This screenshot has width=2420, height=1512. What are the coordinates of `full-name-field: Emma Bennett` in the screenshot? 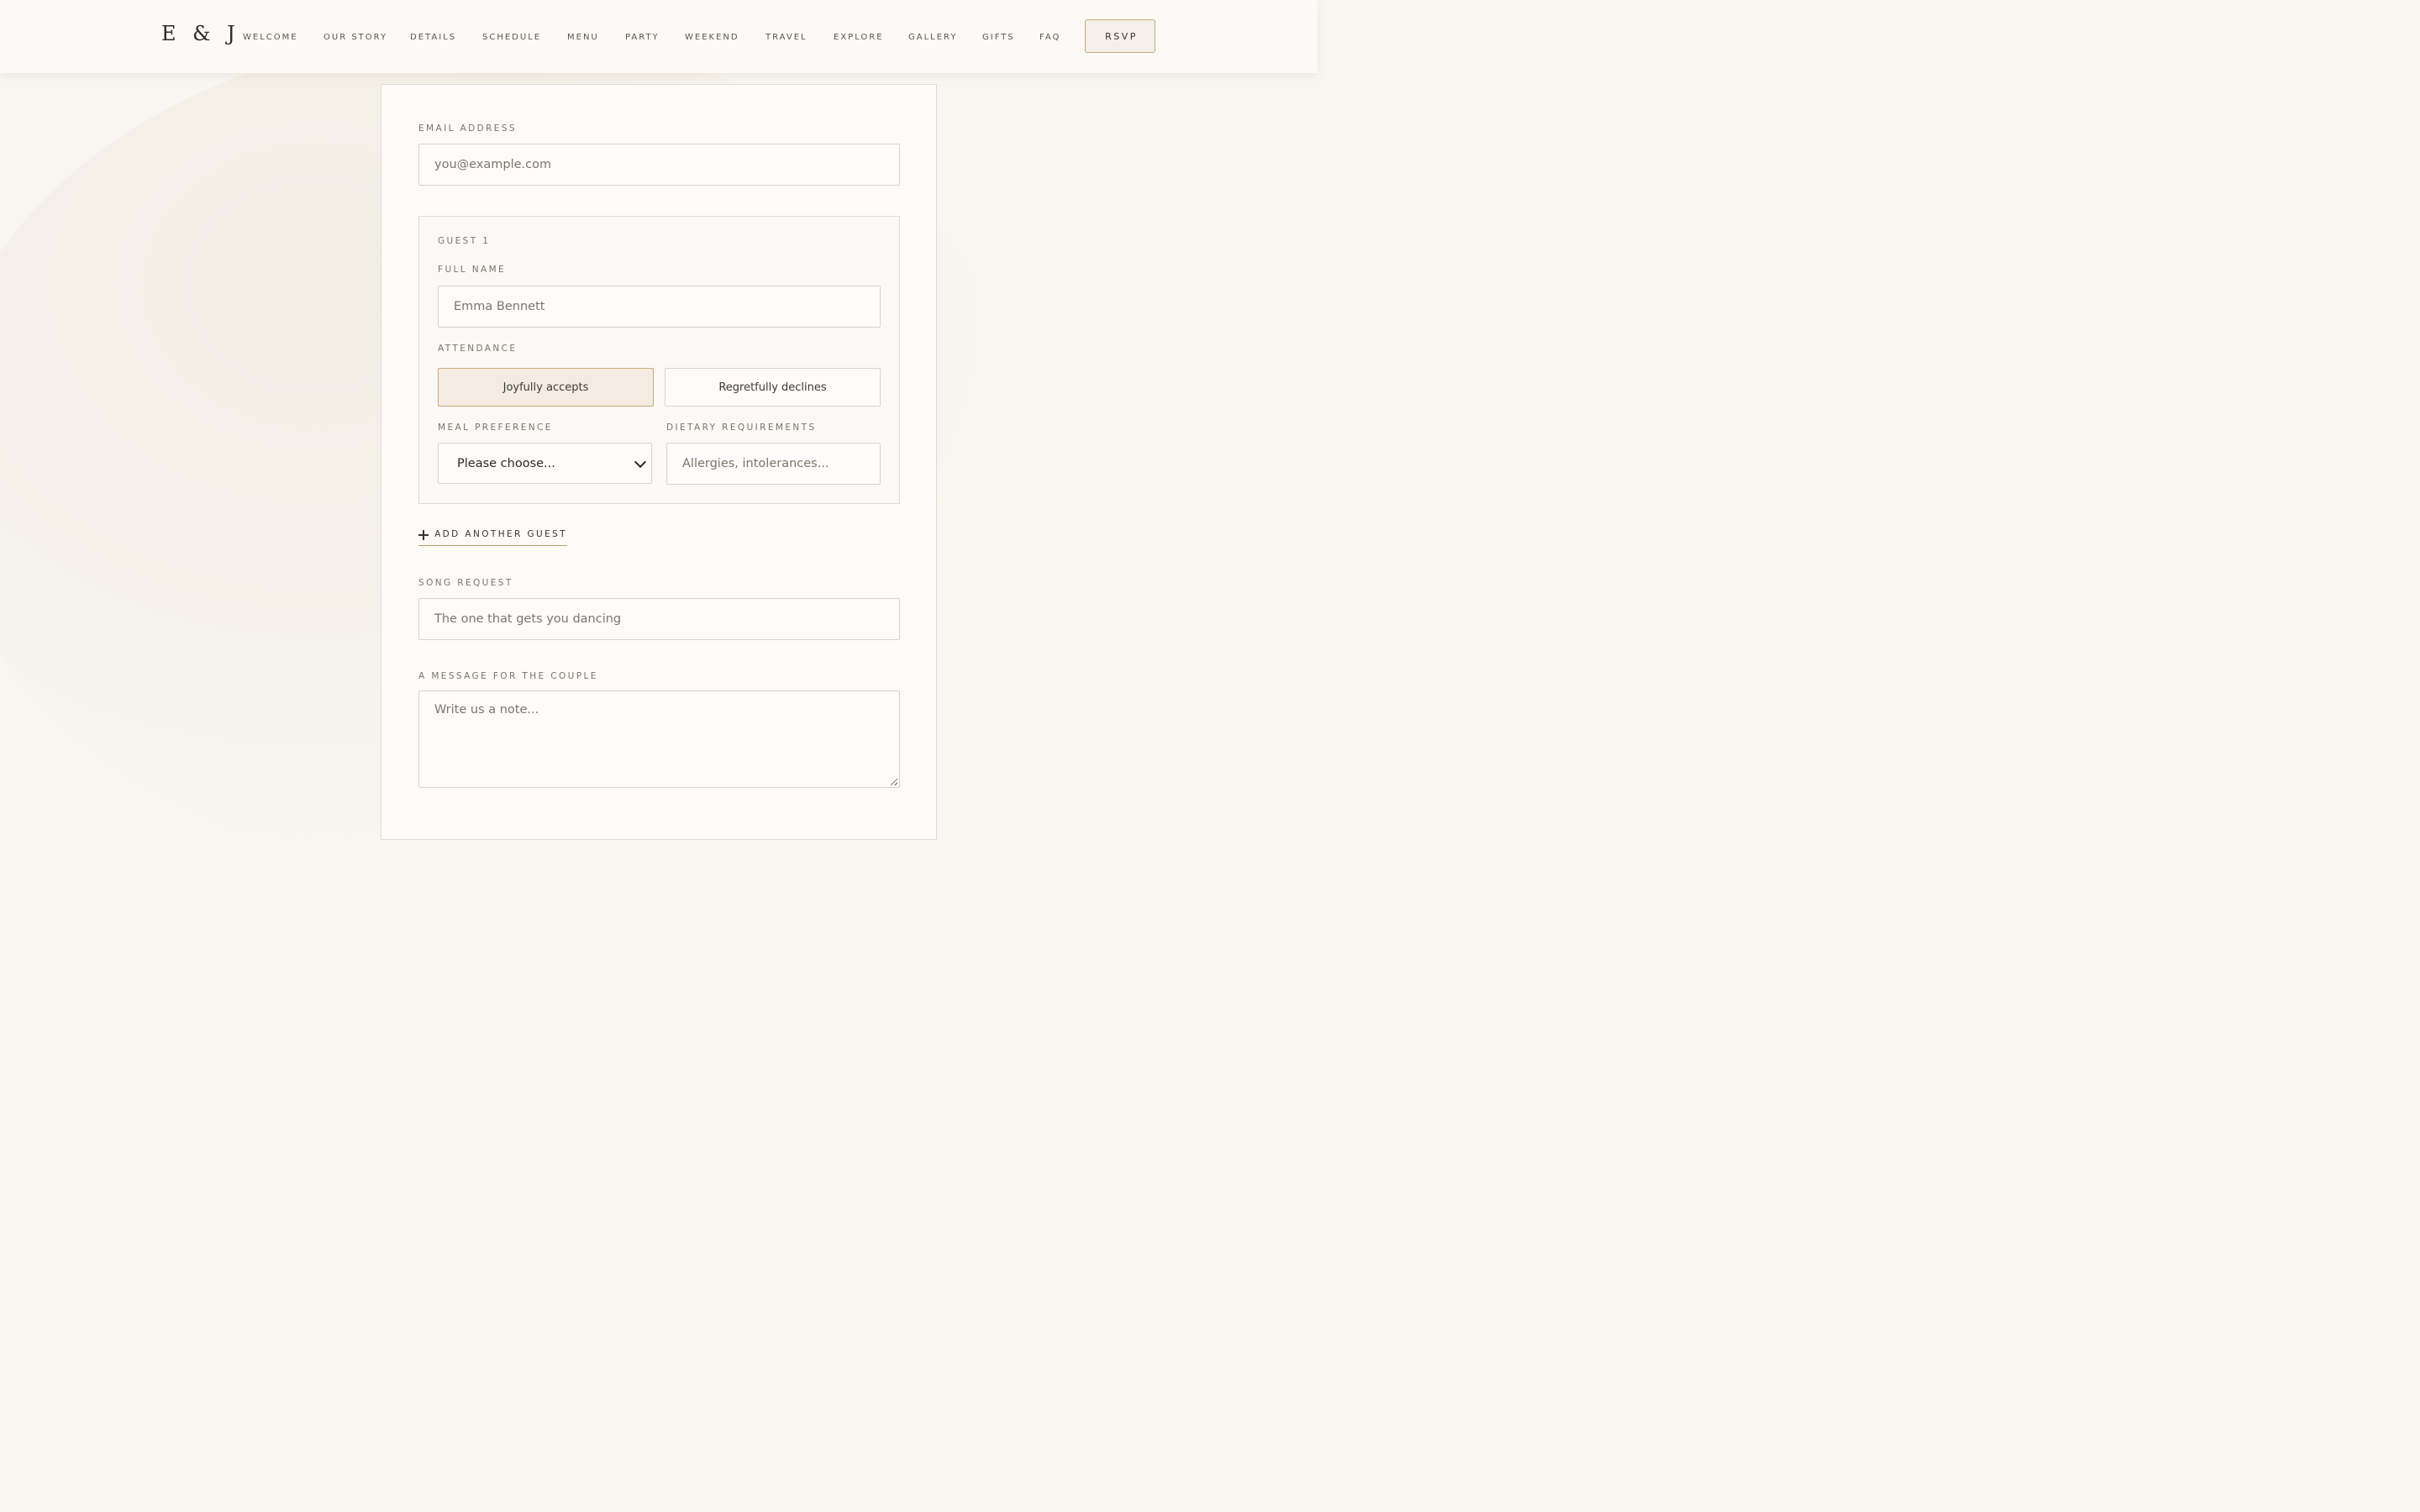 It's located at (659, 307).